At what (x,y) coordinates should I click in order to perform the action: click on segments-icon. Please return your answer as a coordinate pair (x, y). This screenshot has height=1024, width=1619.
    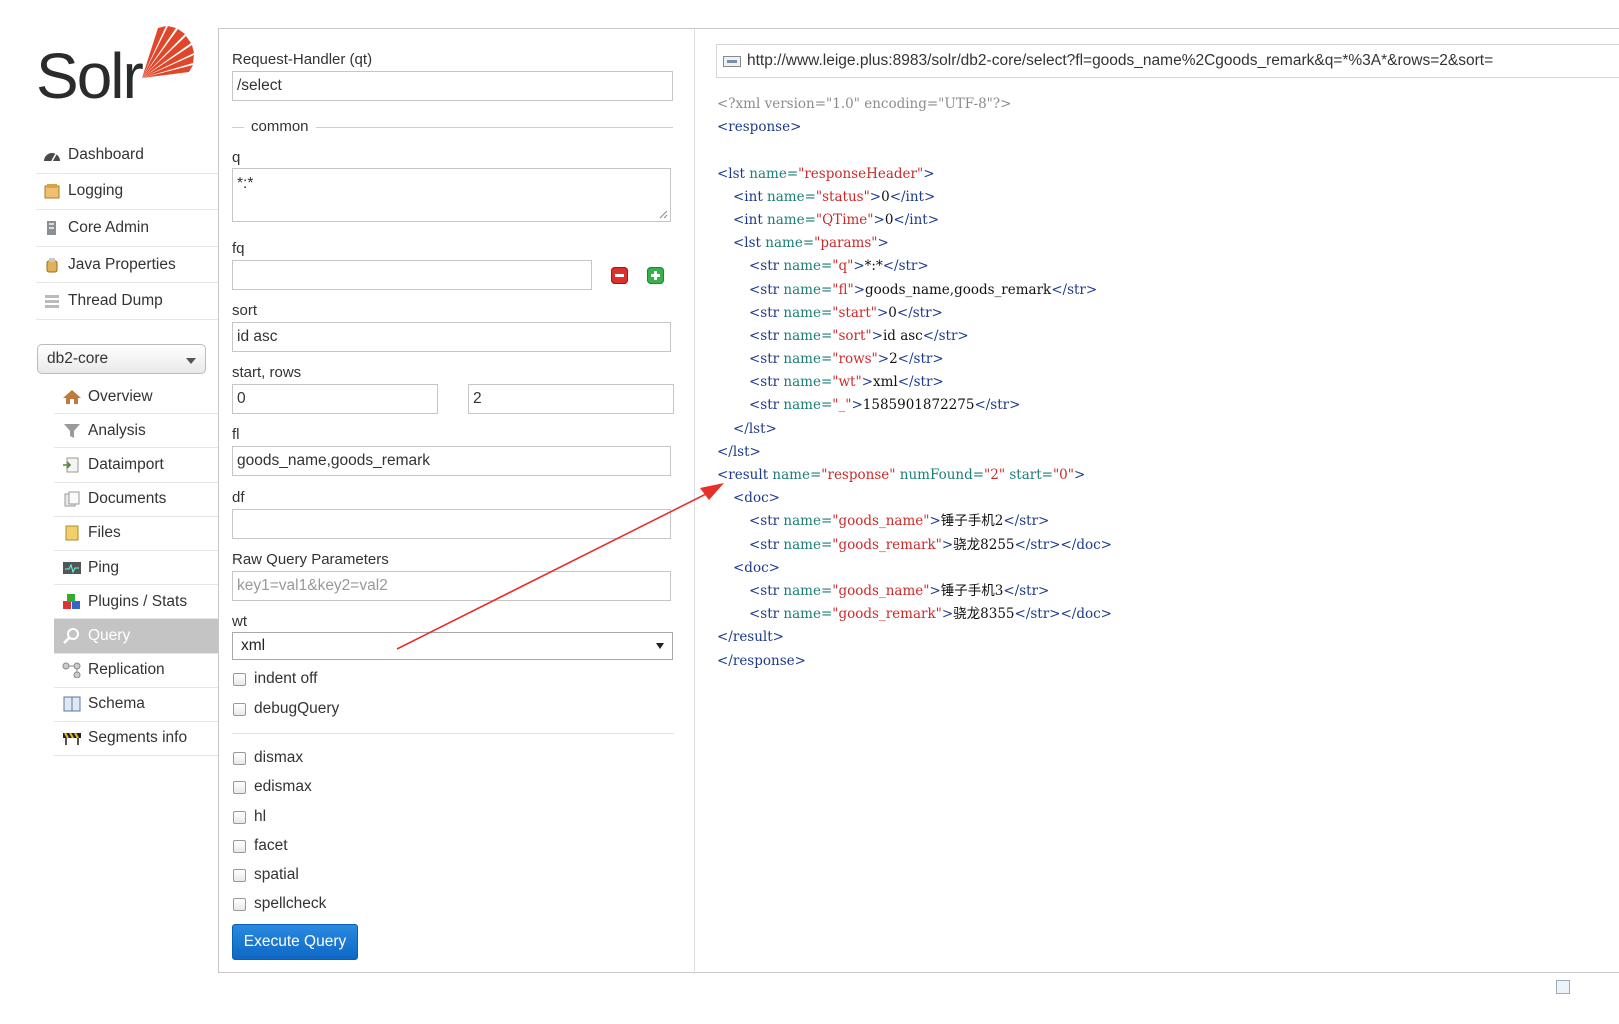
    Looking at the image, I should click on (72, 738).